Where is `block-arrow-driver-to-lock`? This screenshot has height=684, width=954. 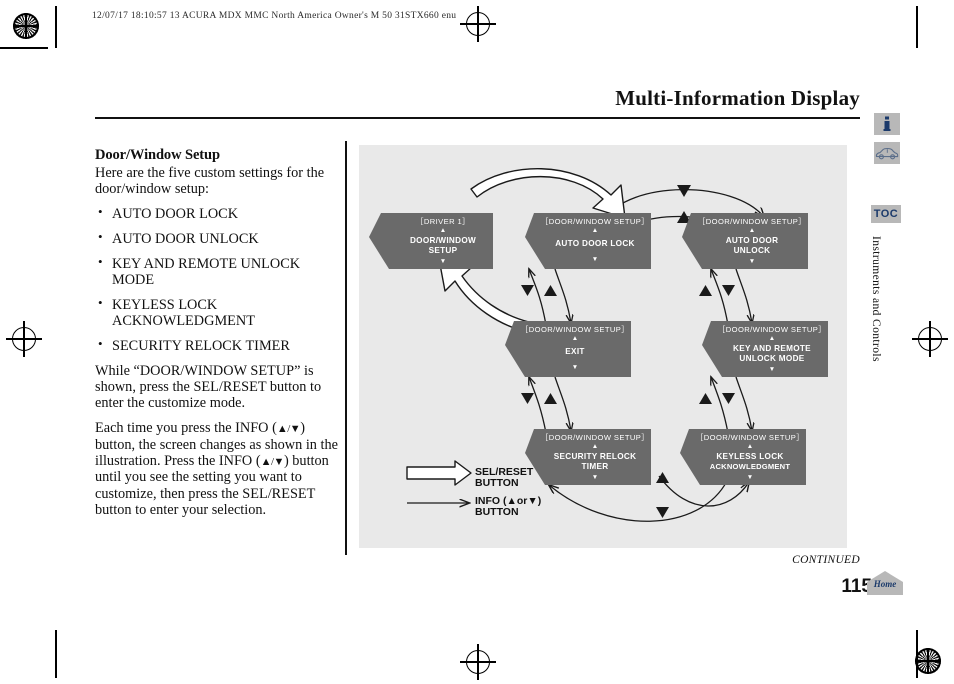 block-arrow-driver-to-lock is located at coordinates (548, 193).